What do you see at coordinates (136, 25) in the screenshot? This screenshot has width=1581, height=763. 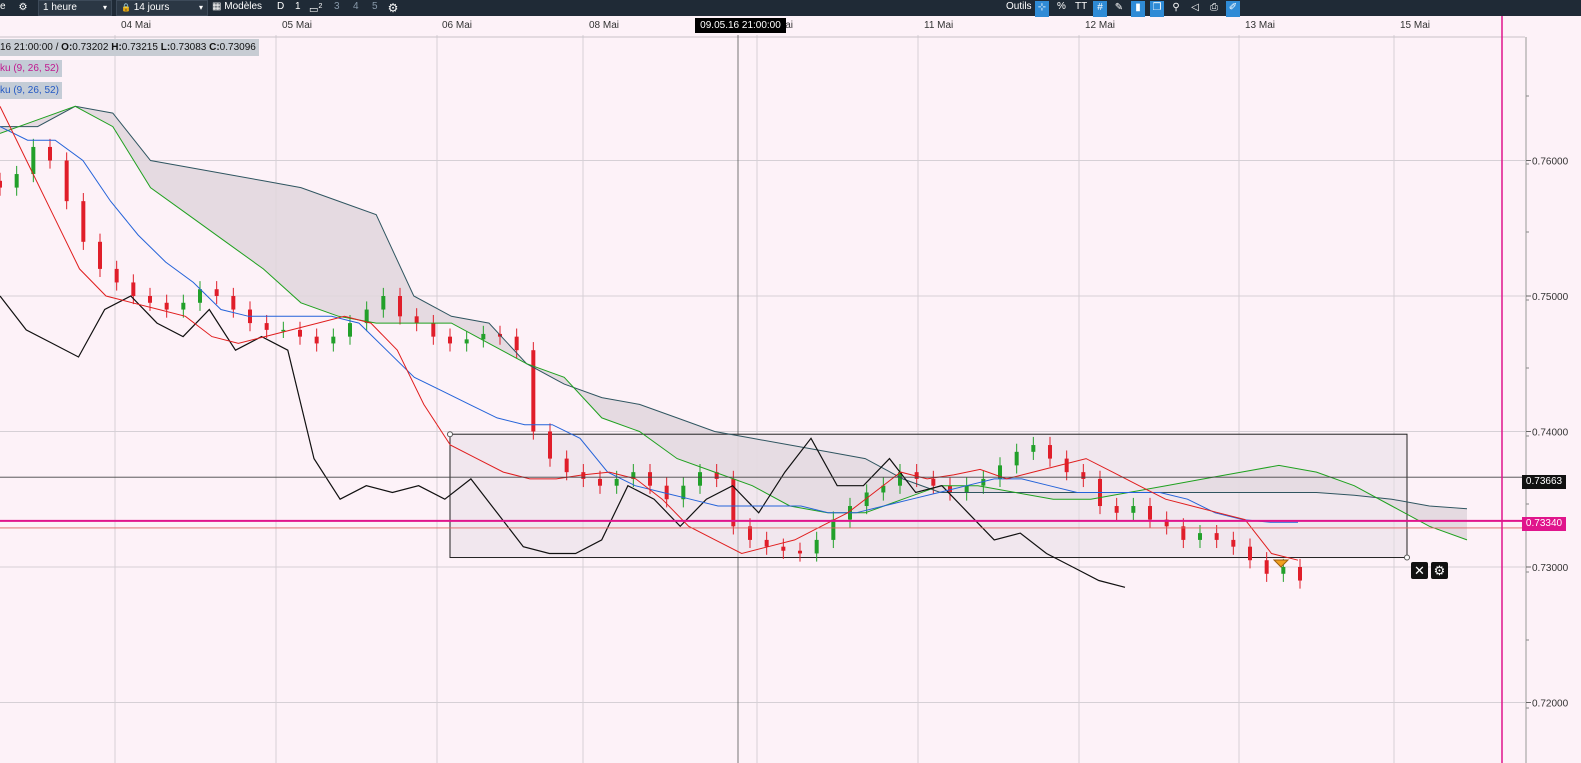 I see `x-tick-label: 04 Mai` at bounding box center [136, 25].